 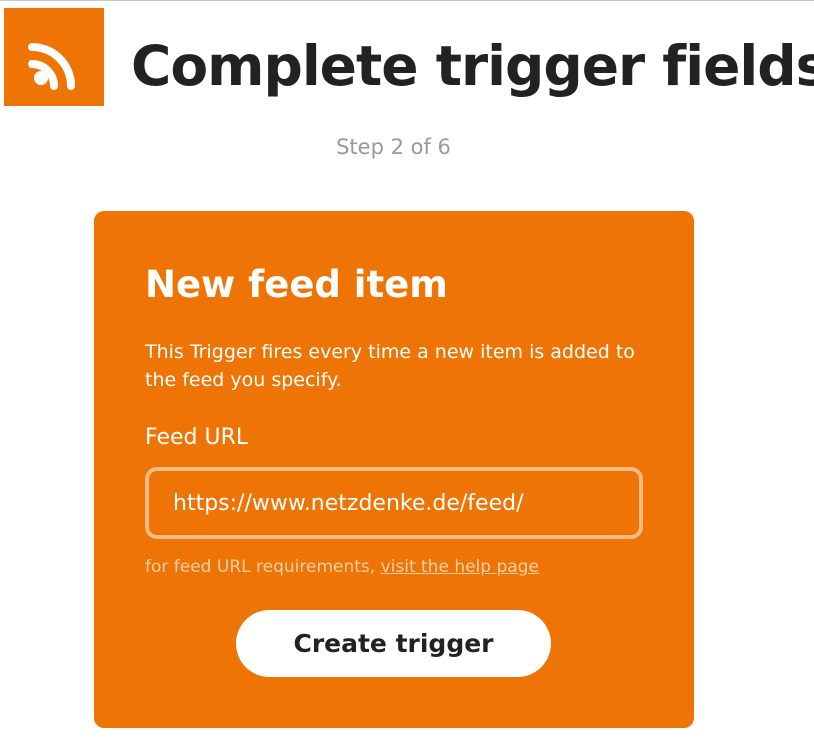 What do you see at coordinates (407, 0) in the screenshot?
I see `top-divider` at bounding box center [407, 0].